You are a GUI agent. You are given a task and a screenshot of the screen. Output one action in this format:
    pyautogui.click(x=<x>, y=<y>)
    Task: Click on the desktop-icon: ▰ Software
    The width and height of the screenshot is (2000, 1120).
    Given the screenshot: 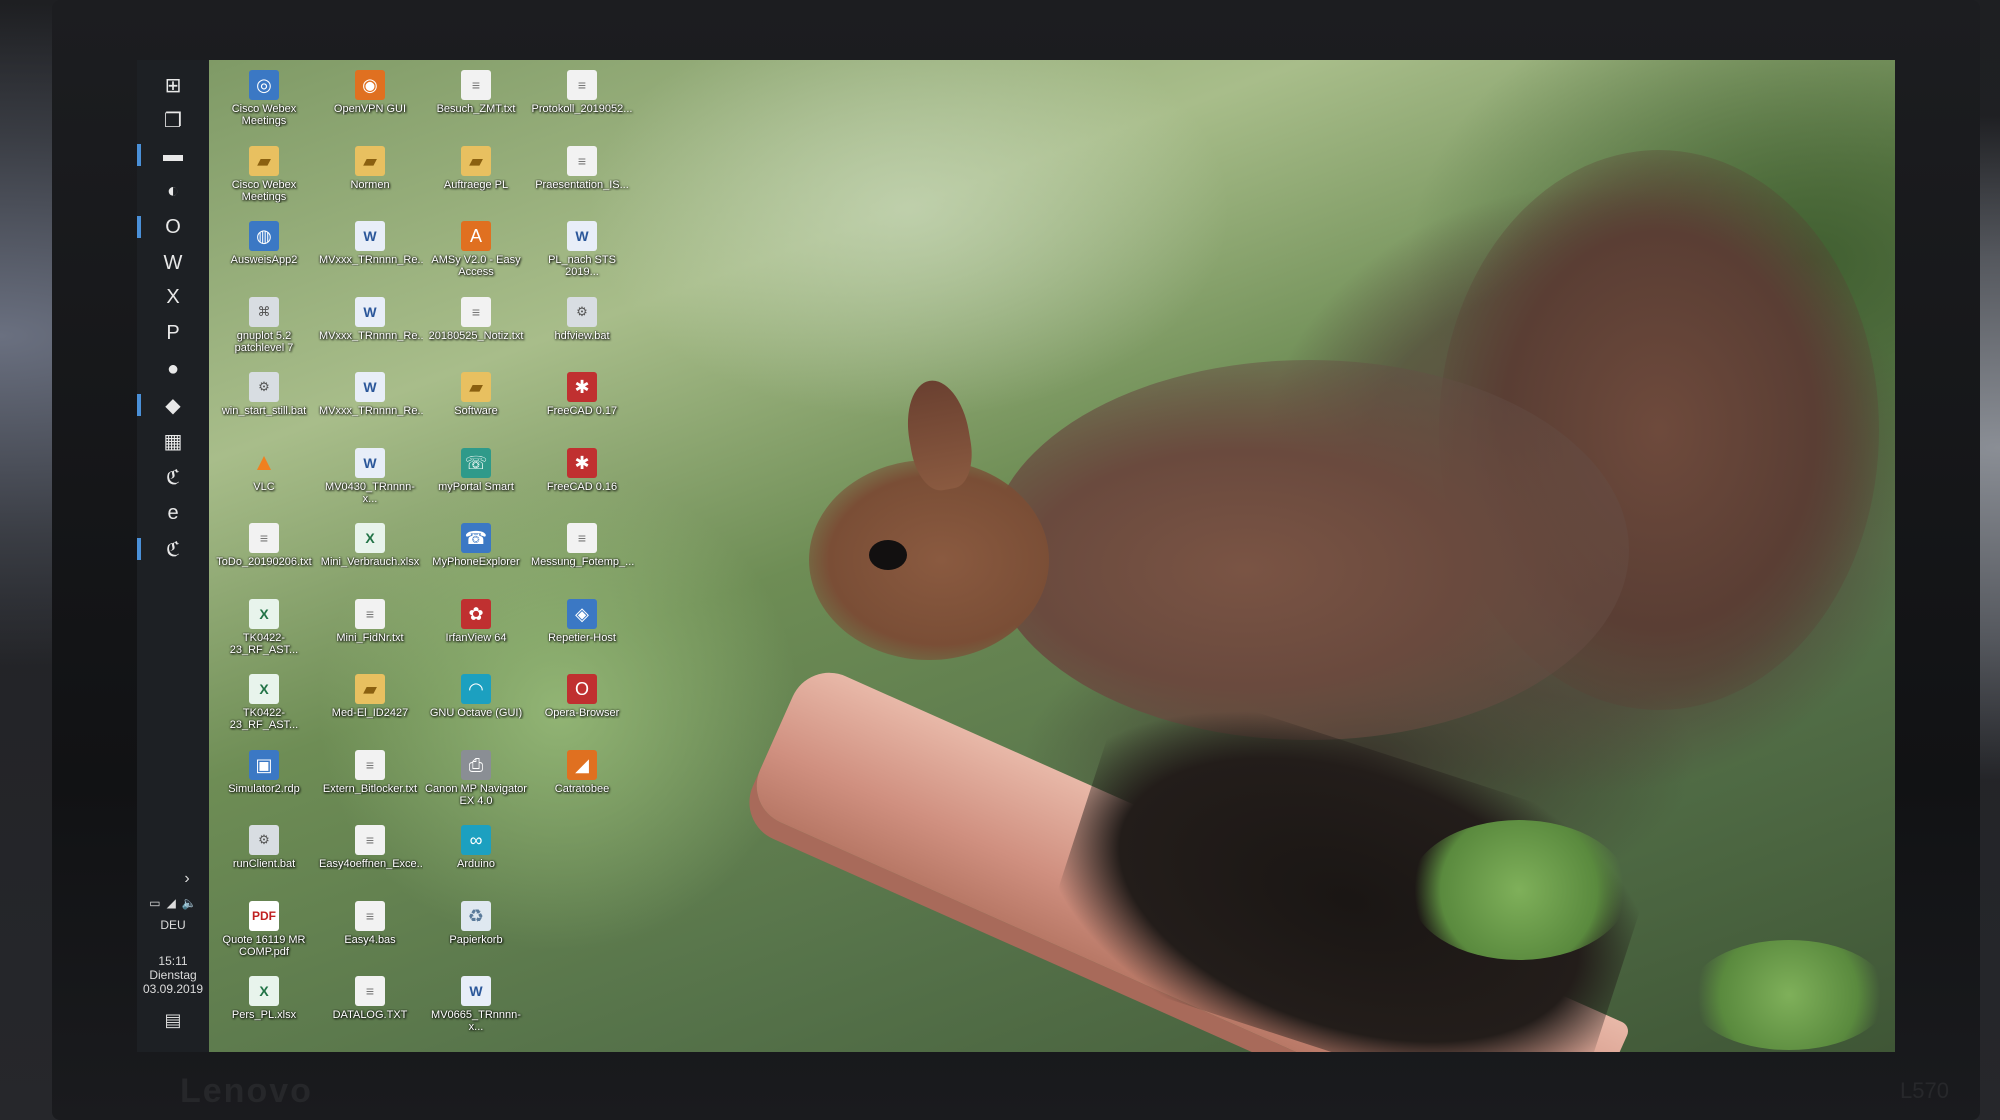 What is the action you would take?
    pyautogui.click(x=476, y=404)
    